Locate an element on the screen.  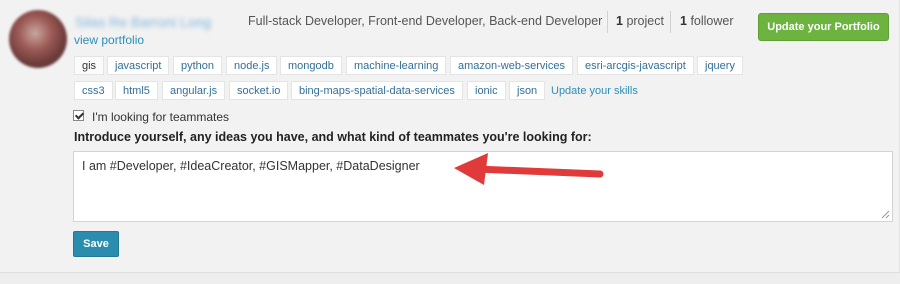
skill-tag: python is located at coordinates (198, 65).